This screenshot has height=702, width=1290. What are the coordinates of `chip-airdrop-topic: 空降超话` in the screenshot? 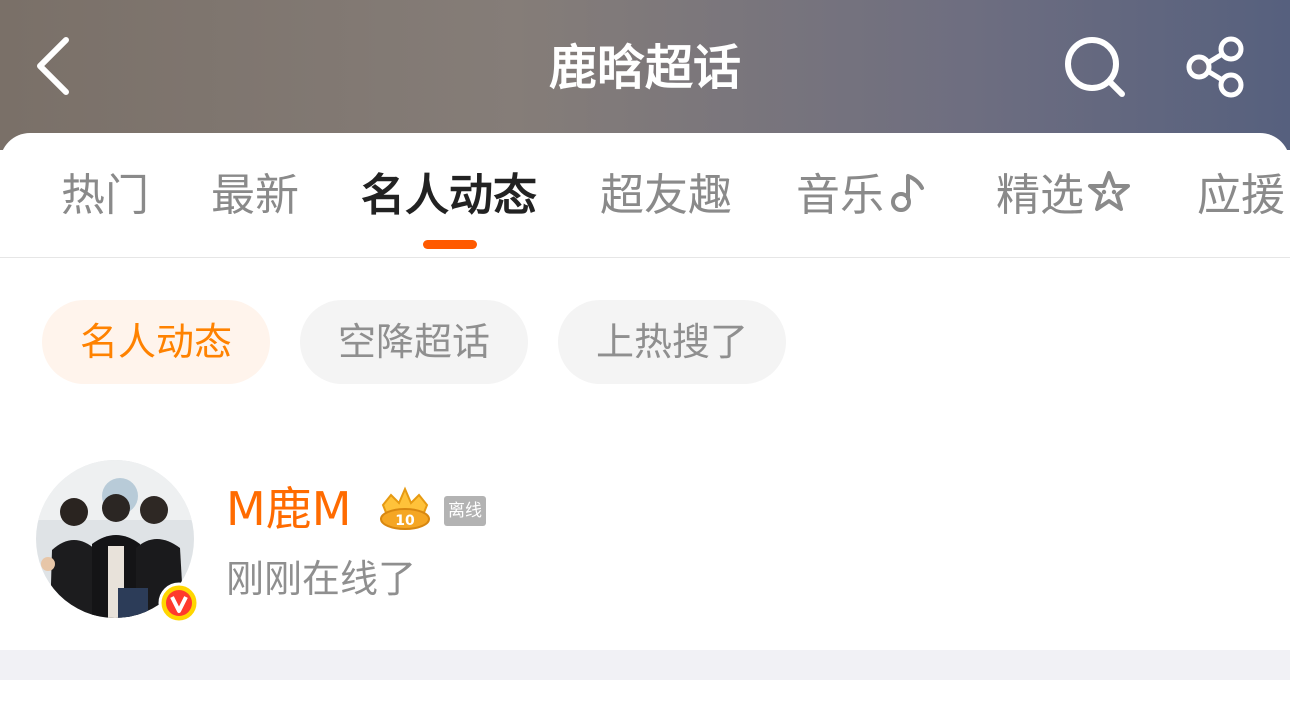 It's located at (414, 342).